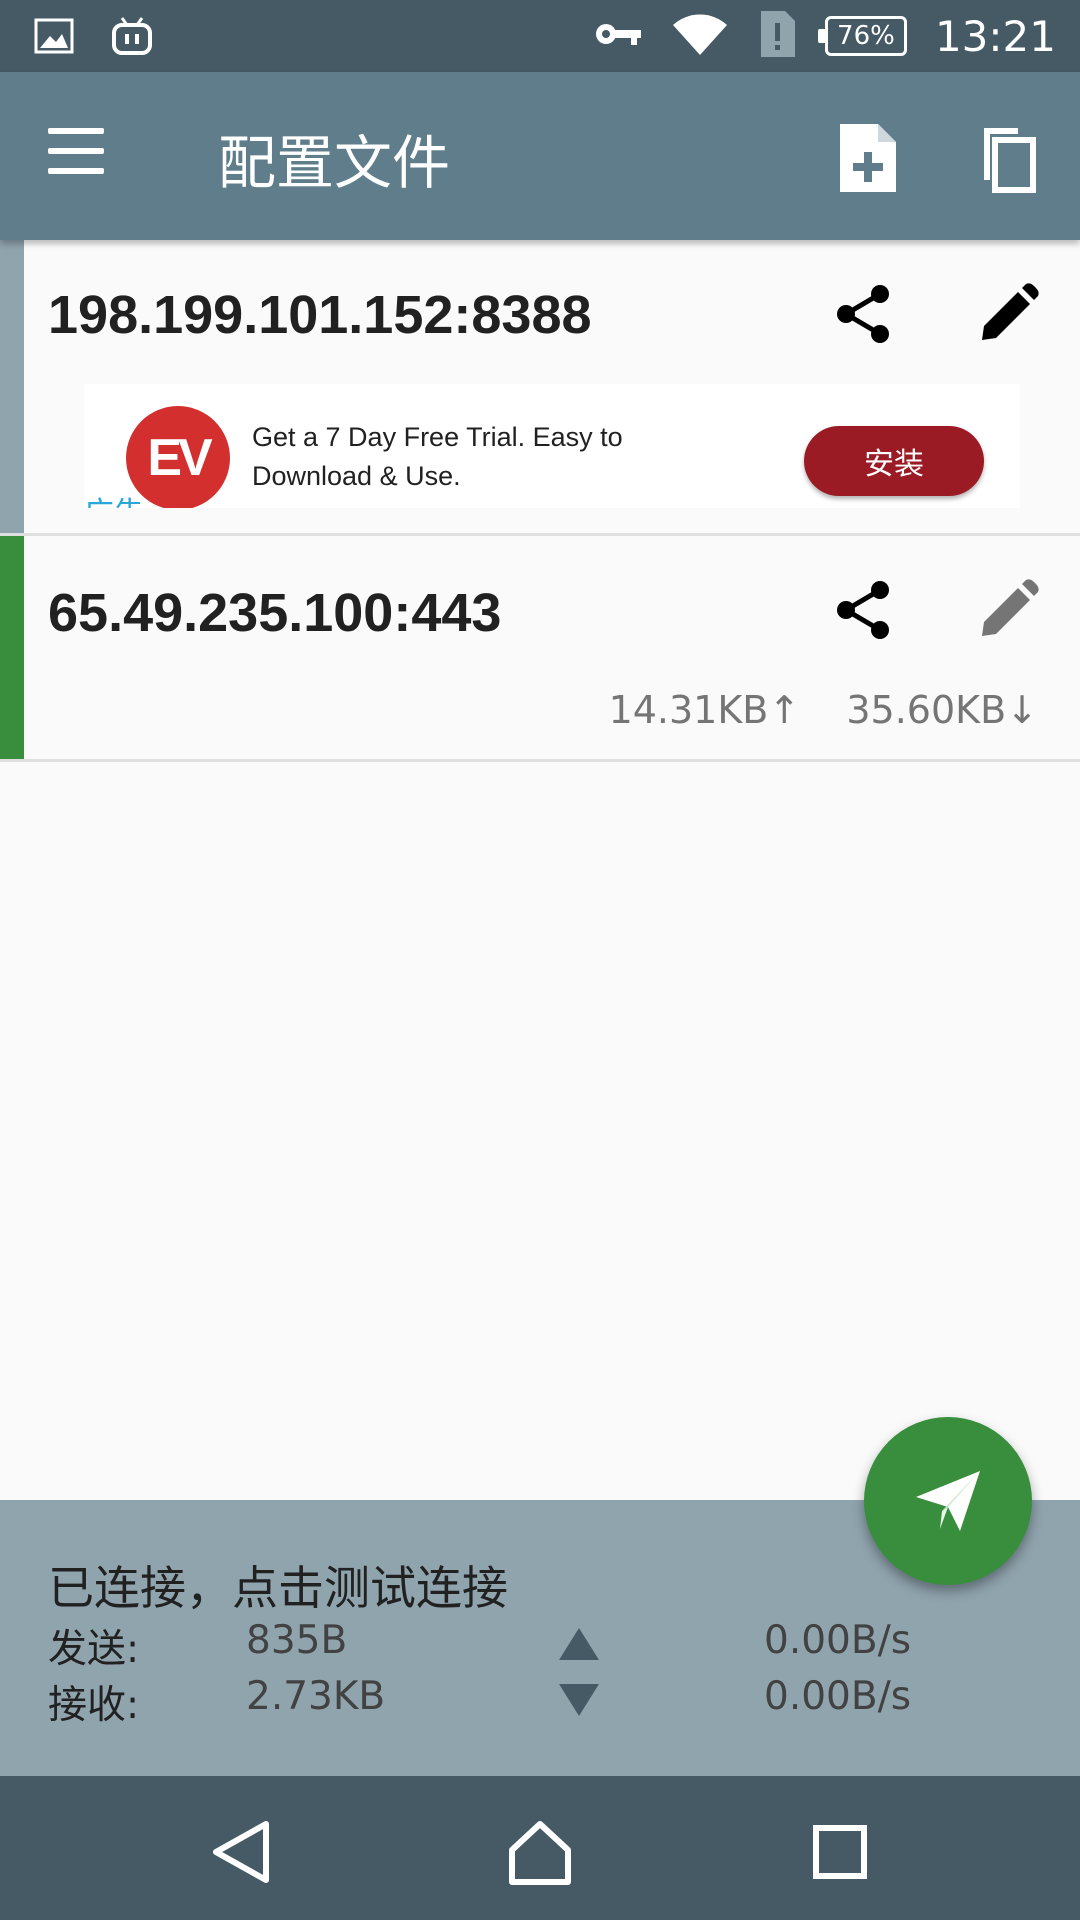 This screenshot has height=1920, width=1080. What do you see at coordinates (777, 36) in the screenshot?
I see `sim-alert-icon` at bounding box center [777, 36].